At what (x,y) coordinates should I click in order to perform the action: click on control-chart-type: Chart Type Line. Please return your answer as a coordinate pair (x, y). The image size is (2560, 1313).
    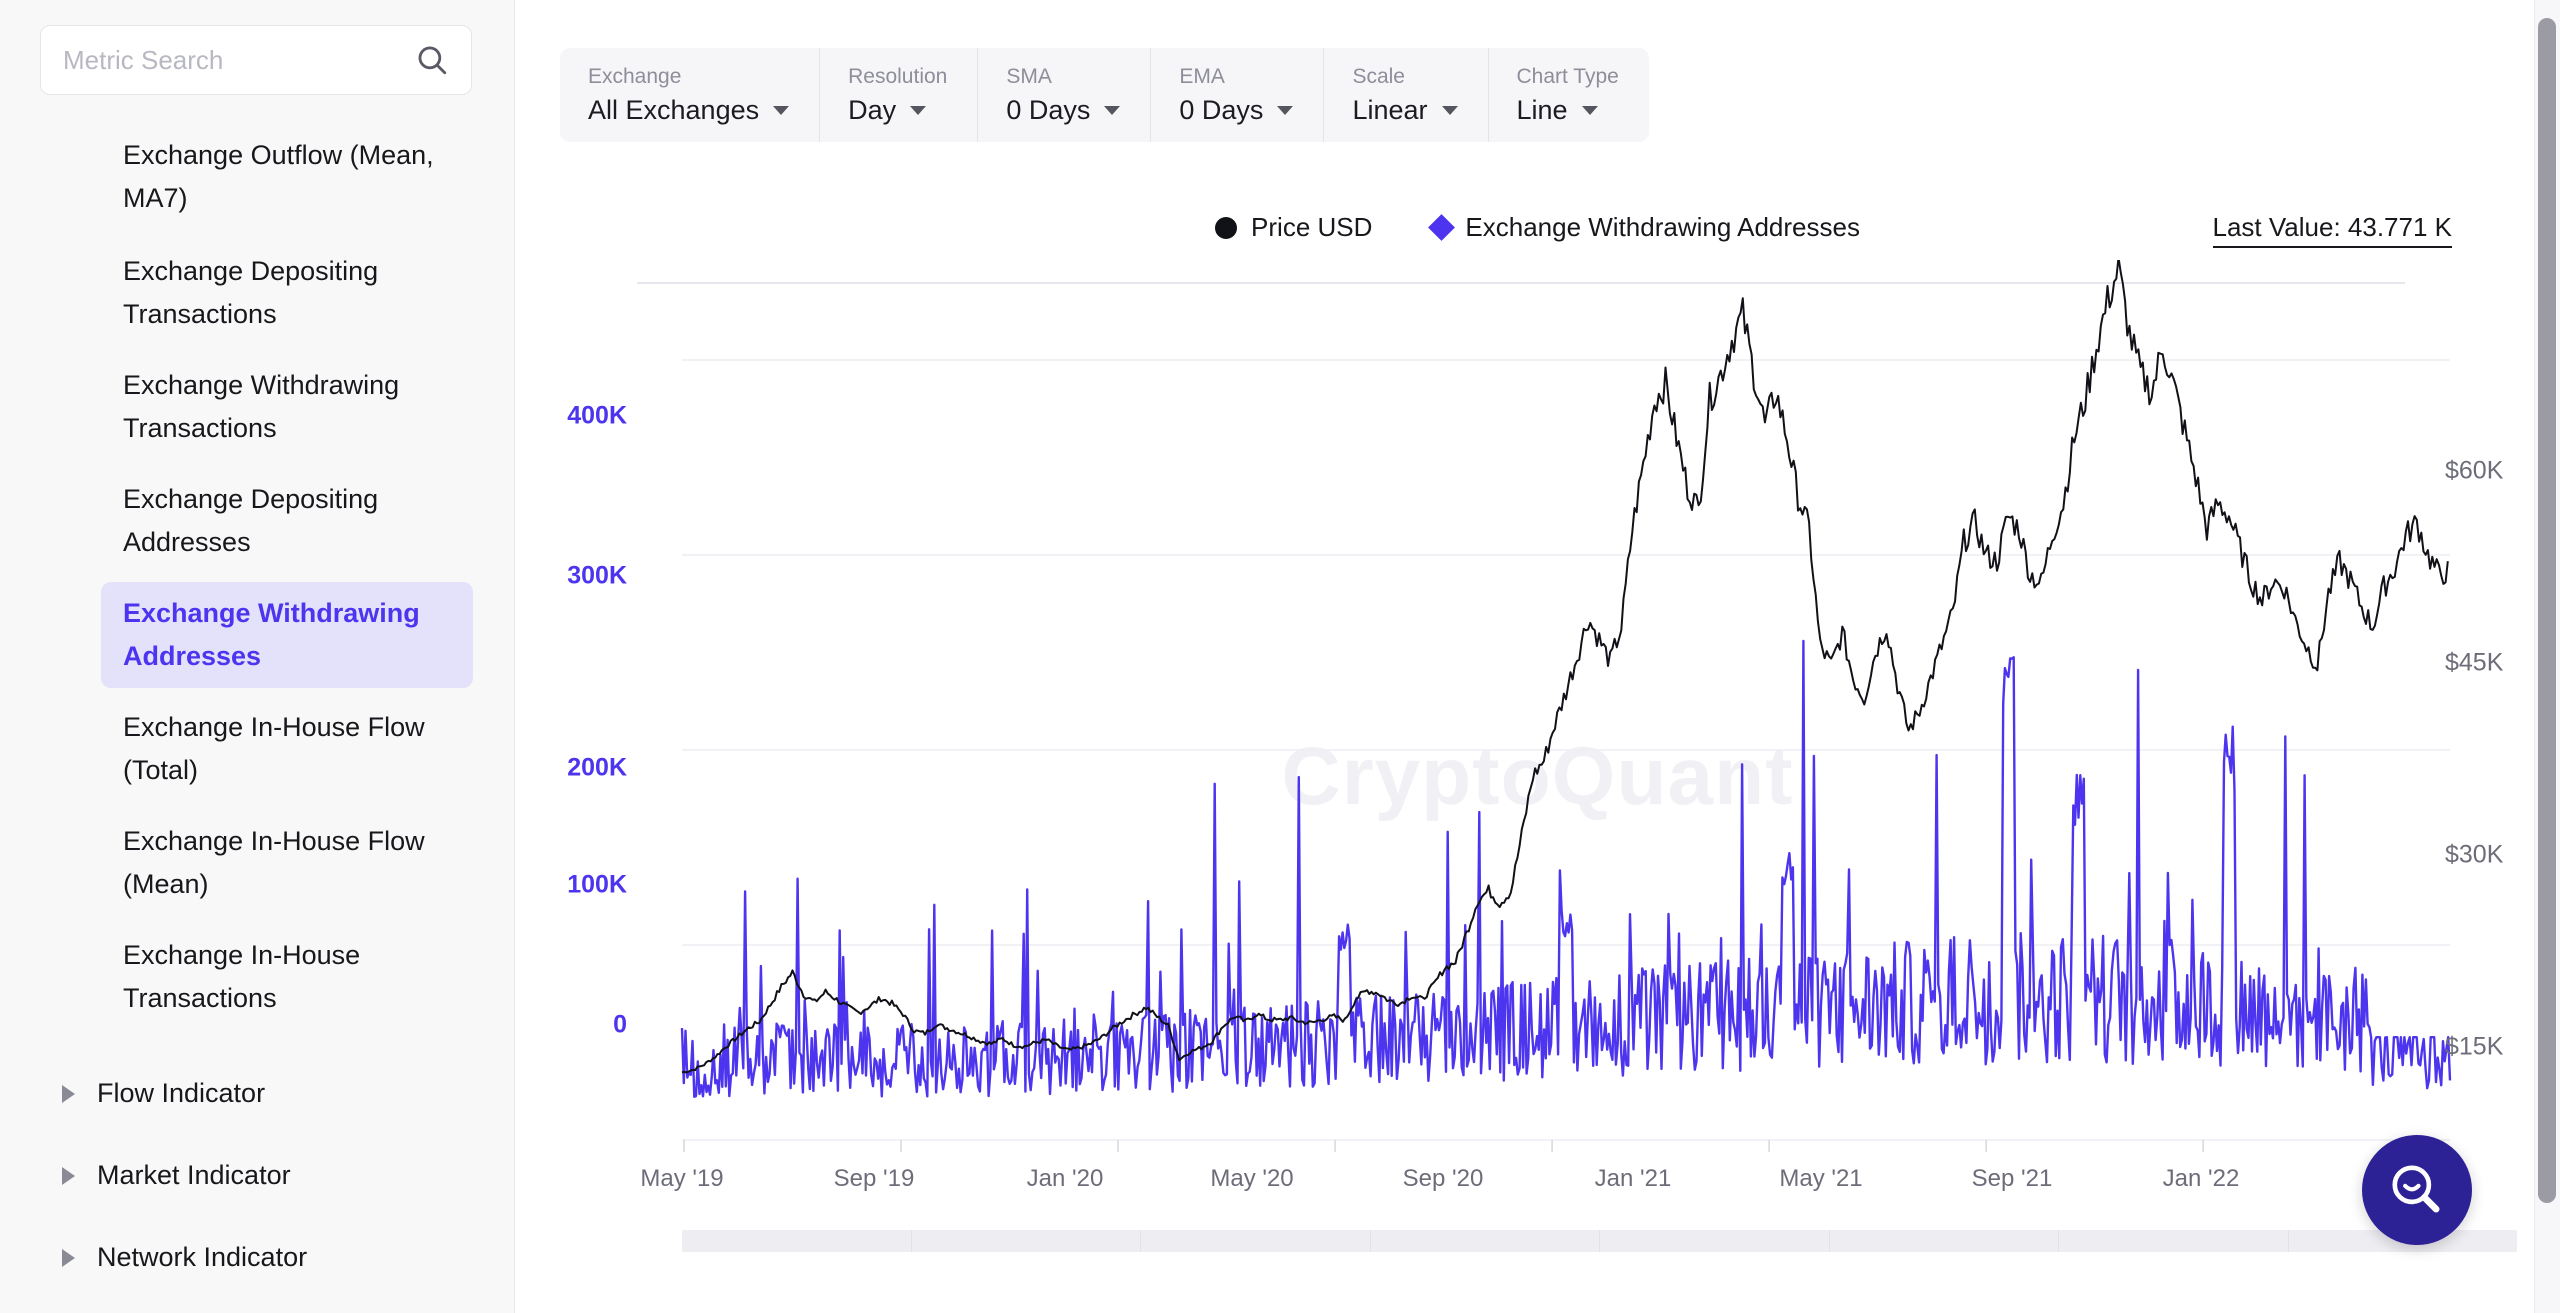
    Looking at the image, I should click on (1569, 95).